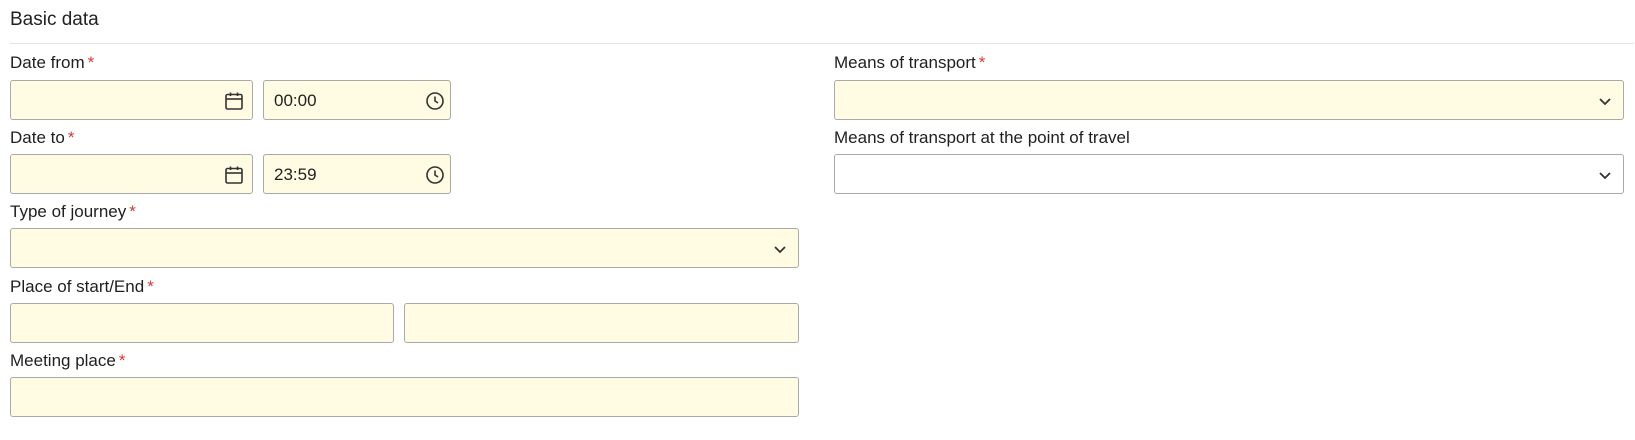 This screenshot has width=1635, height=440. Describe the element at coordinates (37, 137) in the screenshot. I see `date-to-label-text: Date to` at that location.